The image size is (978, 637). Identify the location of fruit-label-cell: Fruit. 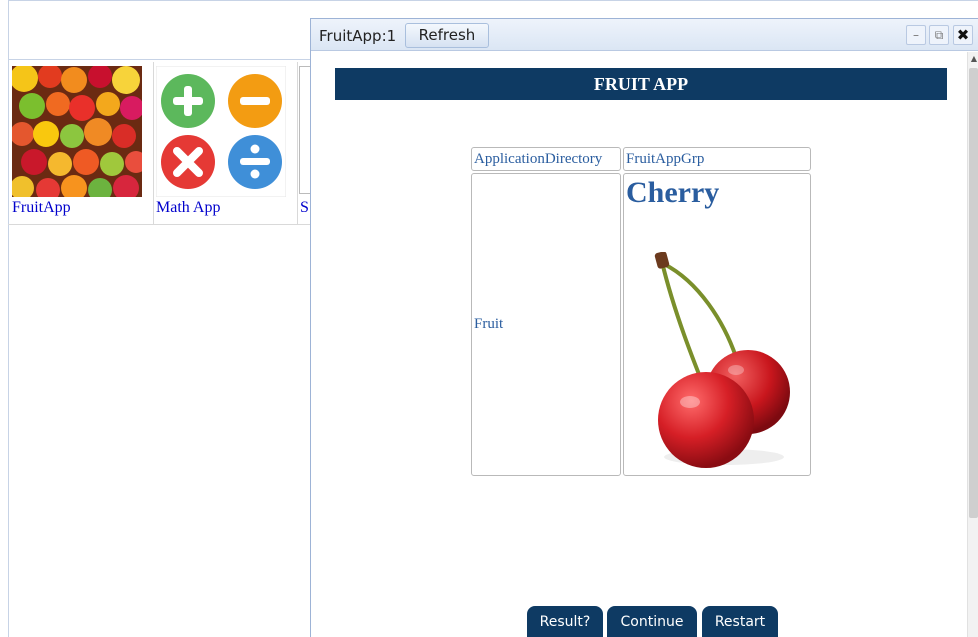
(546, 324).